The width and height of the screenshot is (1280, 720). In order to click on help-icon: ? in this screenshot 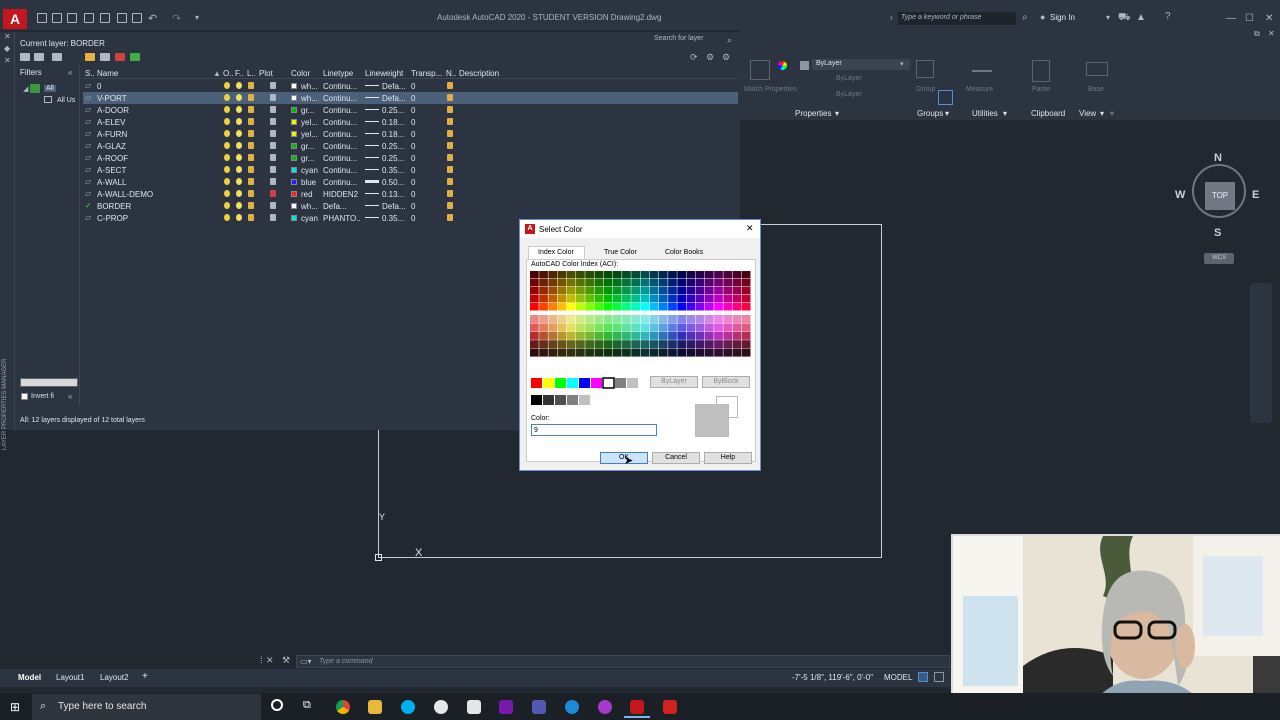, I will do `click(1168, 16)`.